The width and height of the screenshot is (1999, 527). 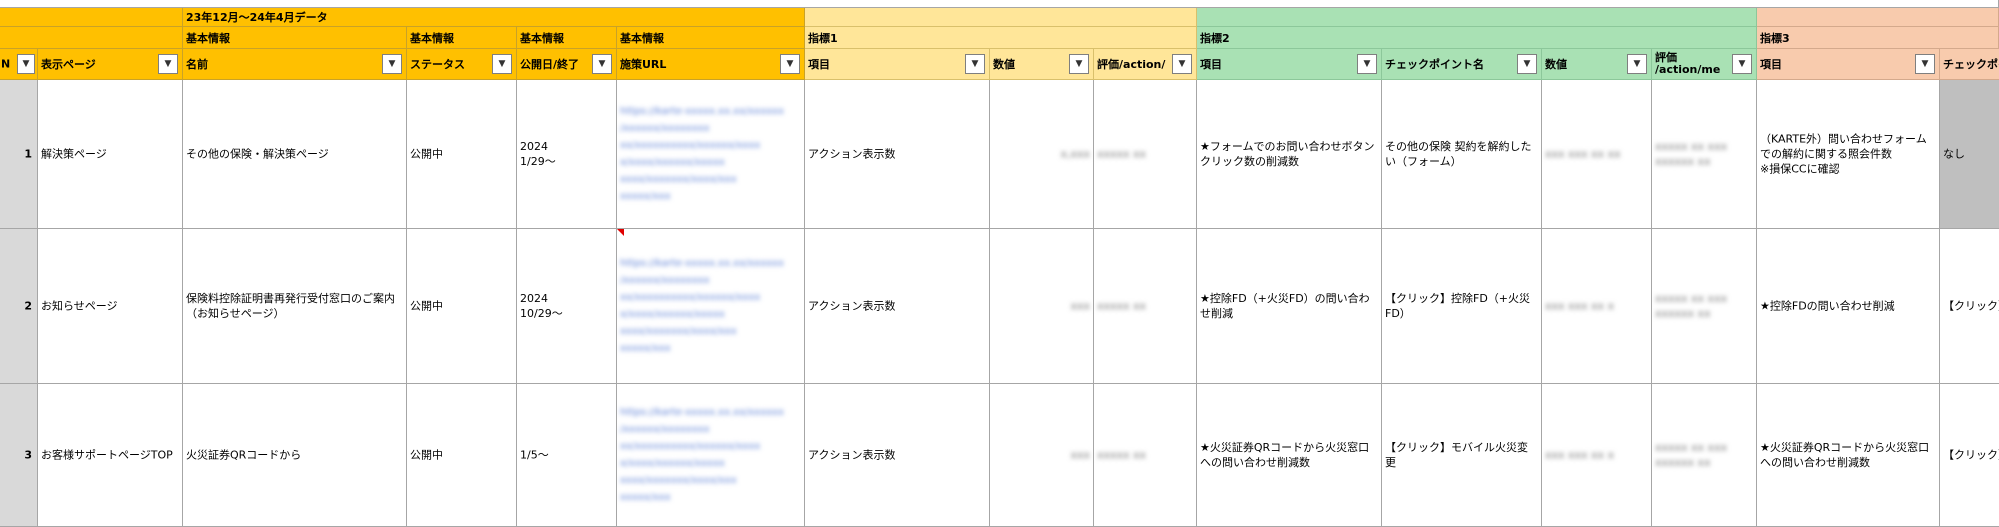 I want to click on row-number: 1, so click(x=19, y=154).